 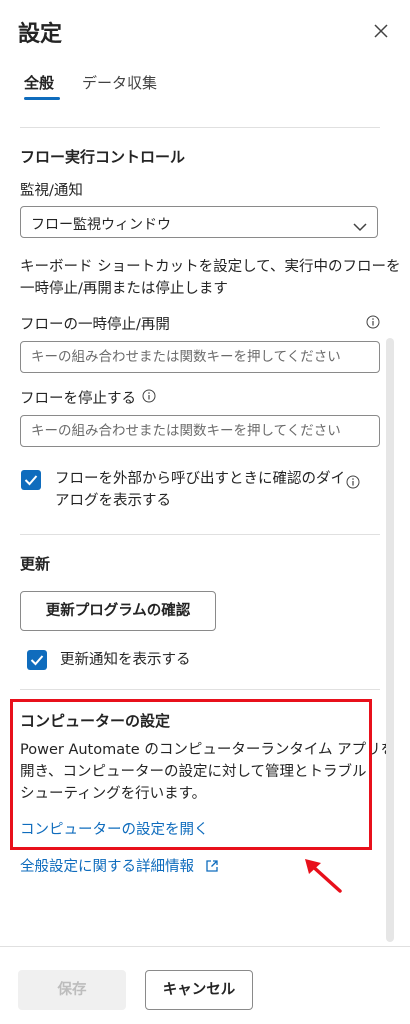 What do you see at coordinates (95, 325) in the screenshot?
I see `pause-resume-label: フローの一時停止/再開` at bounding box center [95, 325].